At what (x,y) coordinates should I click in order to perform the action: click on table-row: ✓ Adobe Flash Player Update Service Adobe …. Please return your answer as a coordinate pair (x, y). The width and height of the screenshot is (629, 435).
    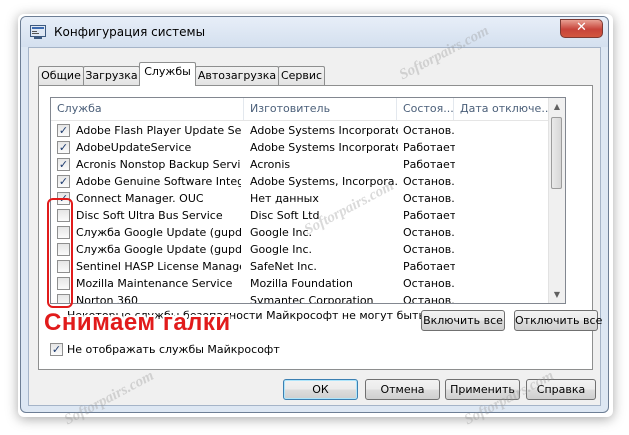
    Looking at the image, I should click on (308, 130).